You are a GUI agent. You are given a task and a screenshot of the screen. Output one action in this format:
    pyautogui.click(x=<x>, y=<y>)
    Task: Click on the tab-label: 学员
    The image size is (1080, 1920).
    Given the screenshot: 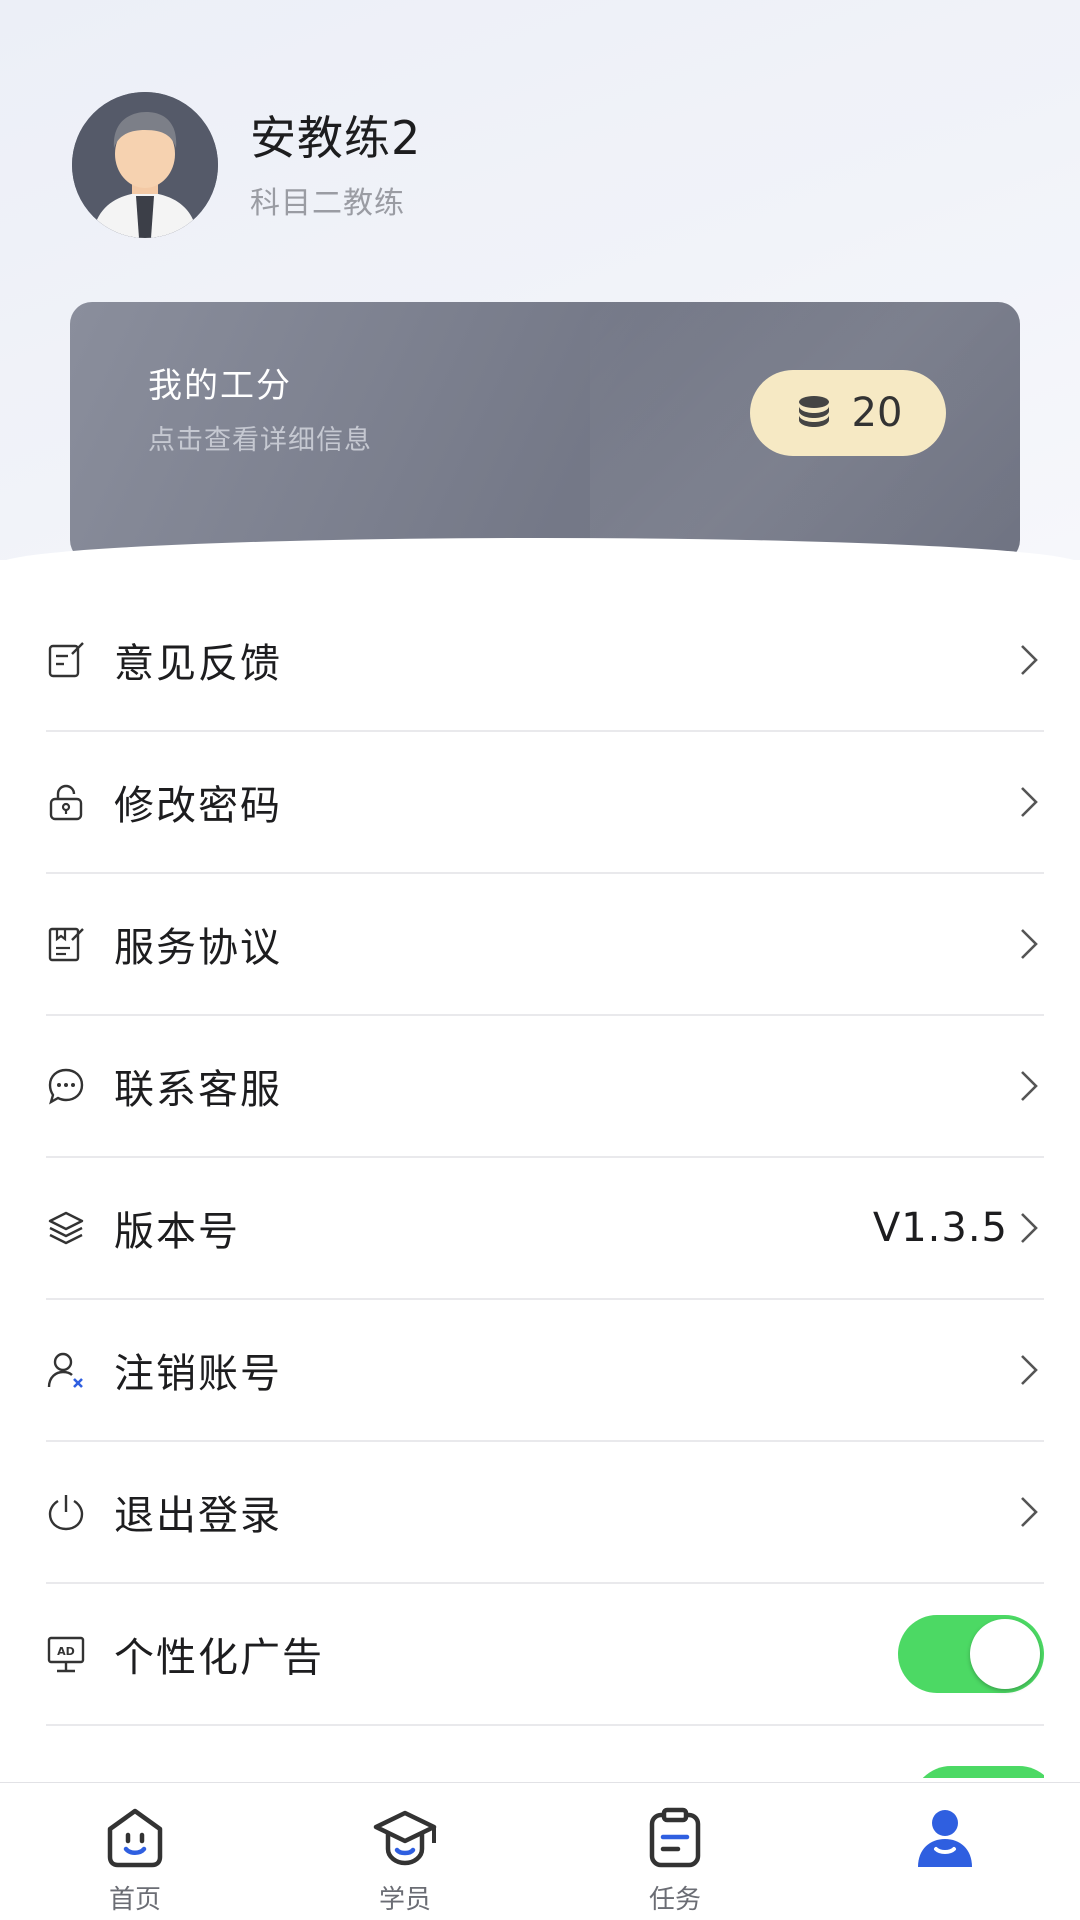 What is the action you would take?
    pyautogui.click(x=404, y=1900)
    